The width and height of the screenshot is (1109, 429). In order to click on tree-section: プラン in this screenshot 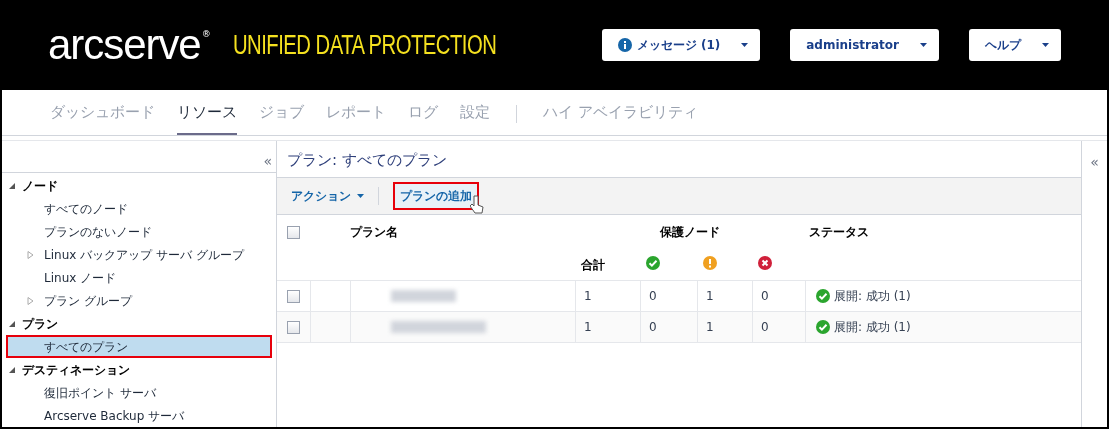, I will do `click(40, 323)`.